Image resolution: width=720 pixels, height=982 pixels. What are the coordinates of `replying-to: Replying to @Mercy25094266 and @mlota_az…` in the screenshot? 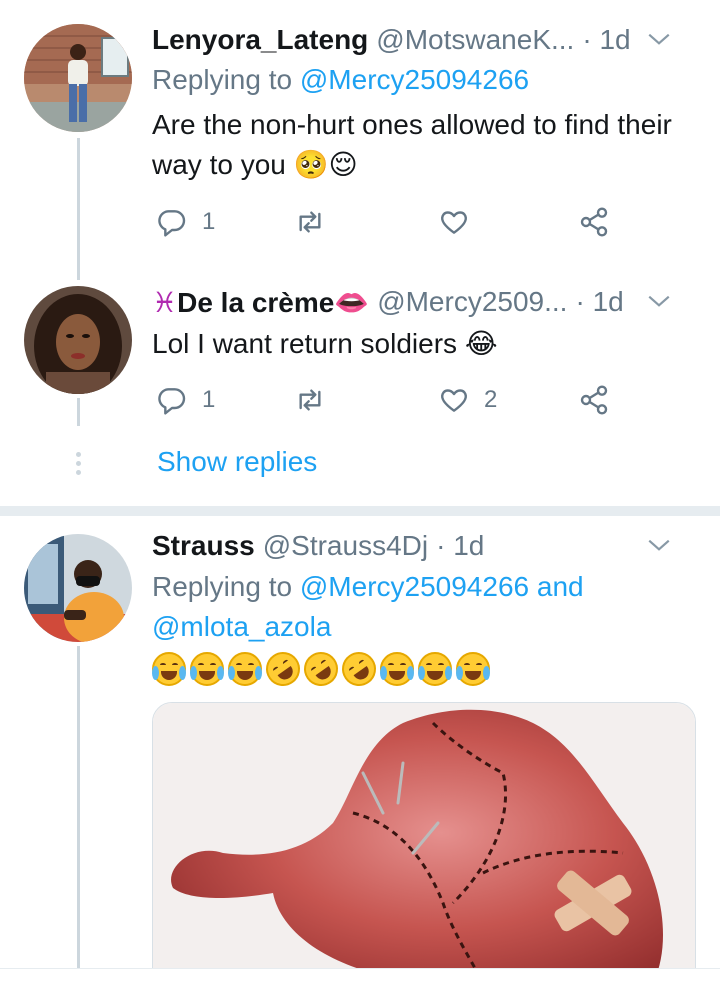 It's located at (368, 607).